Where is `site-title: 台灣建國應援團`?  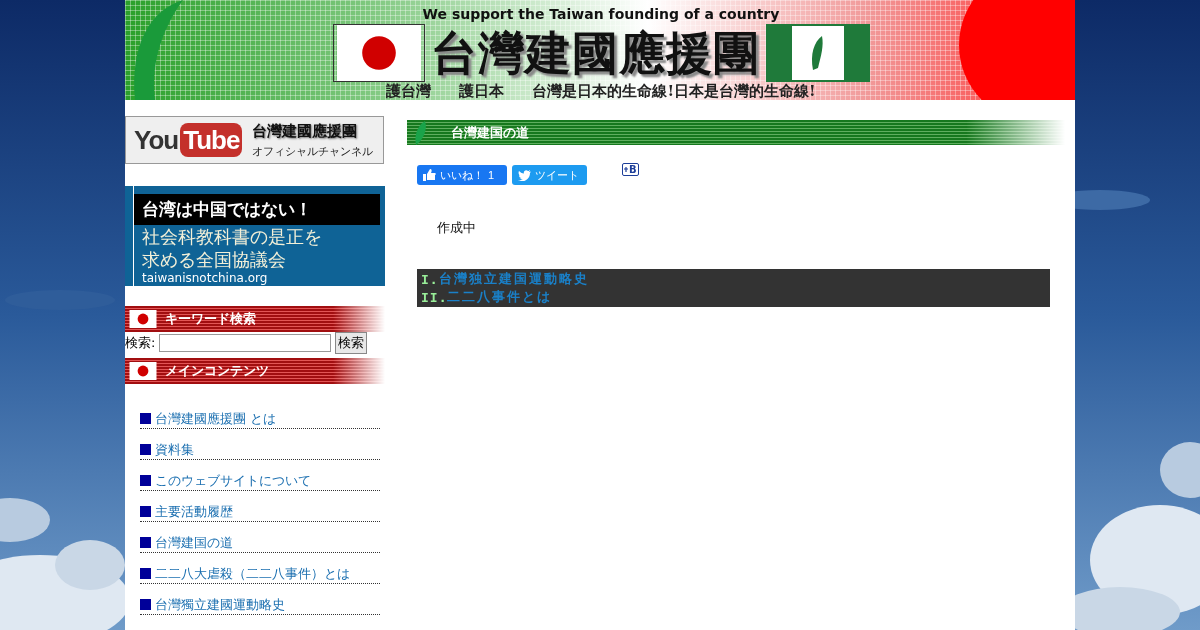 site-title: 台灣建國應援團 is located at coordinates (595, 53).